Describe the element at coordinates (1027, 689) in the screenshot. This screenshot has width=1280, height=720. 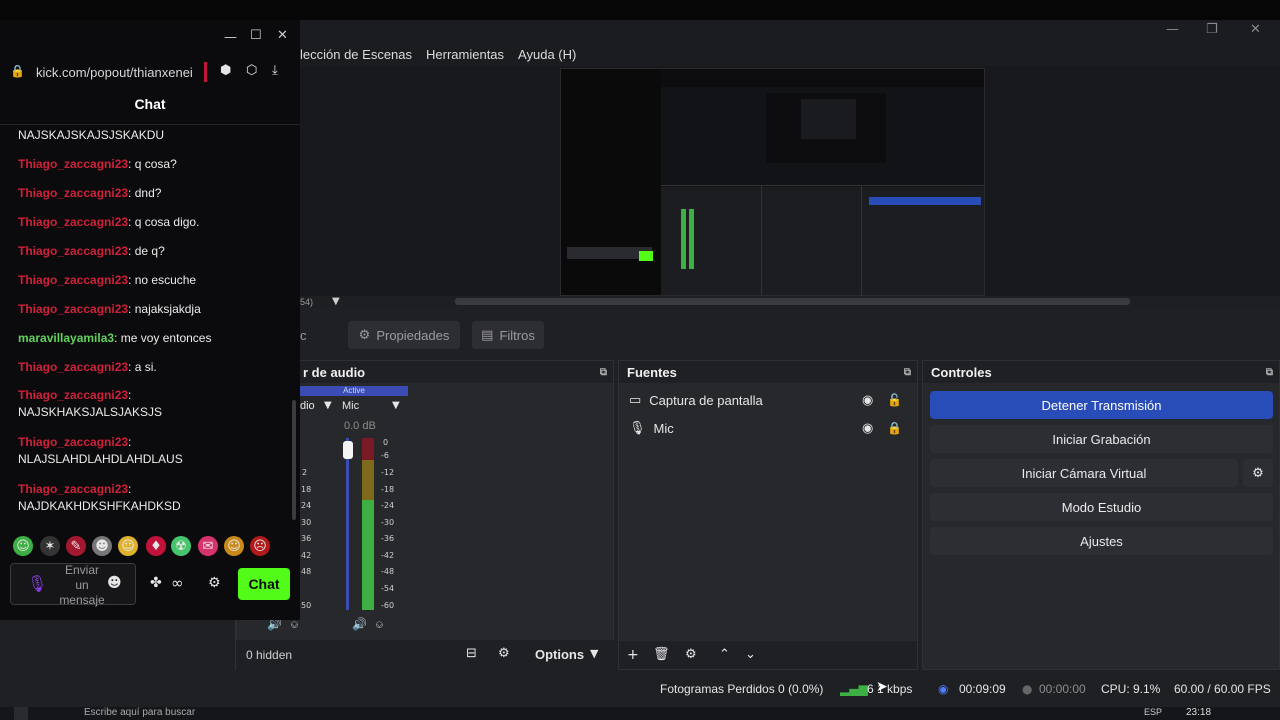
I see `recording-icon: ●` at that location.